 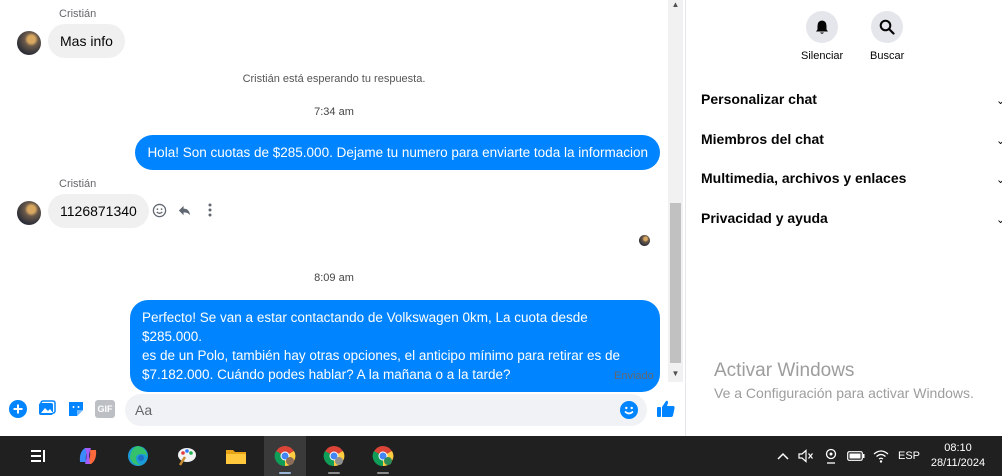 What do you see at coordinates (764, 218) in the screenshot?
I see `section-privacy-support: Privacidad y ayuda` at bounding box center [764, 218].